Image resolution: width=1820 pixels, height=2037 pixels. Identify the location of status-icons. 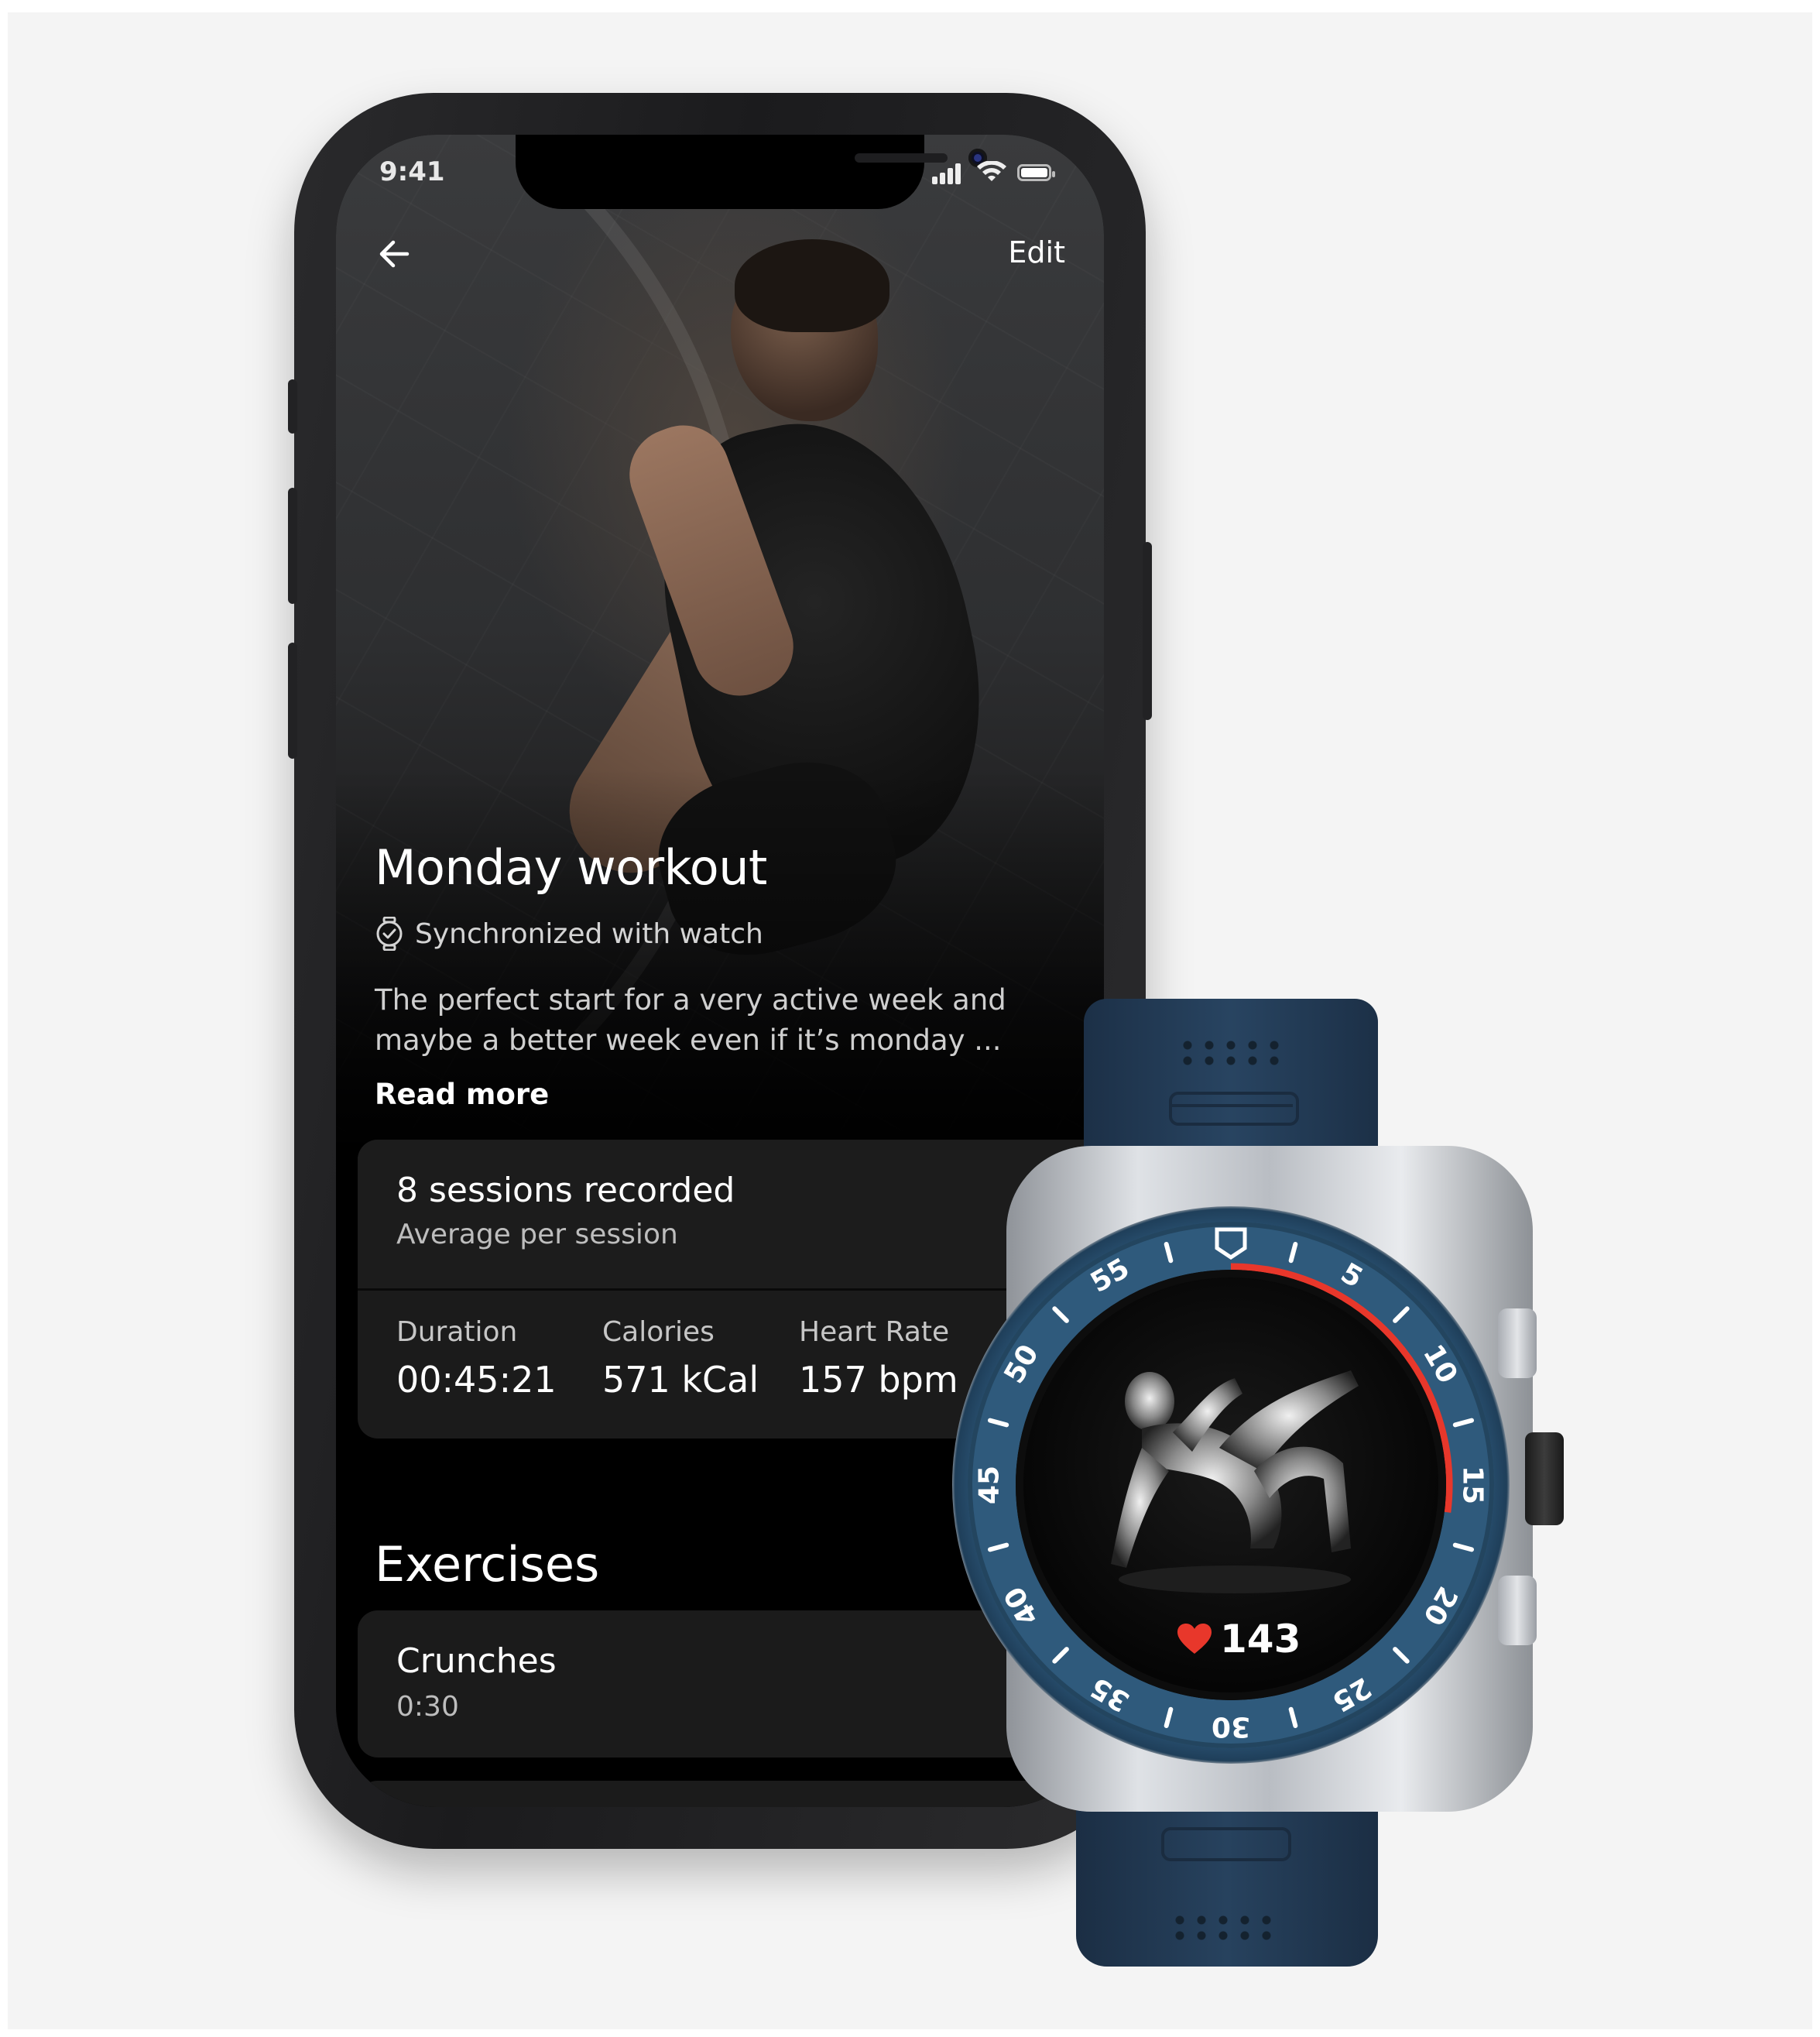
(998, 173).